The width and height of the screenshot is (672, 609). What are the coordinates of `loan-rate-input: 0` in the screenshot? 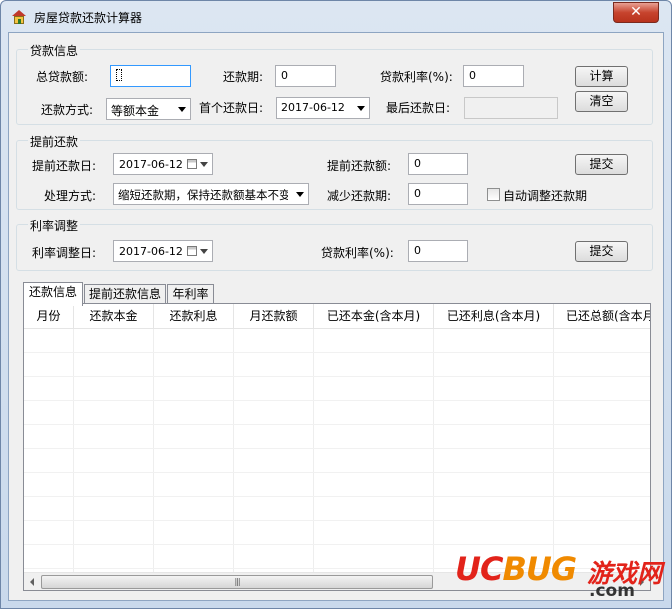 It's located at (493, 76).